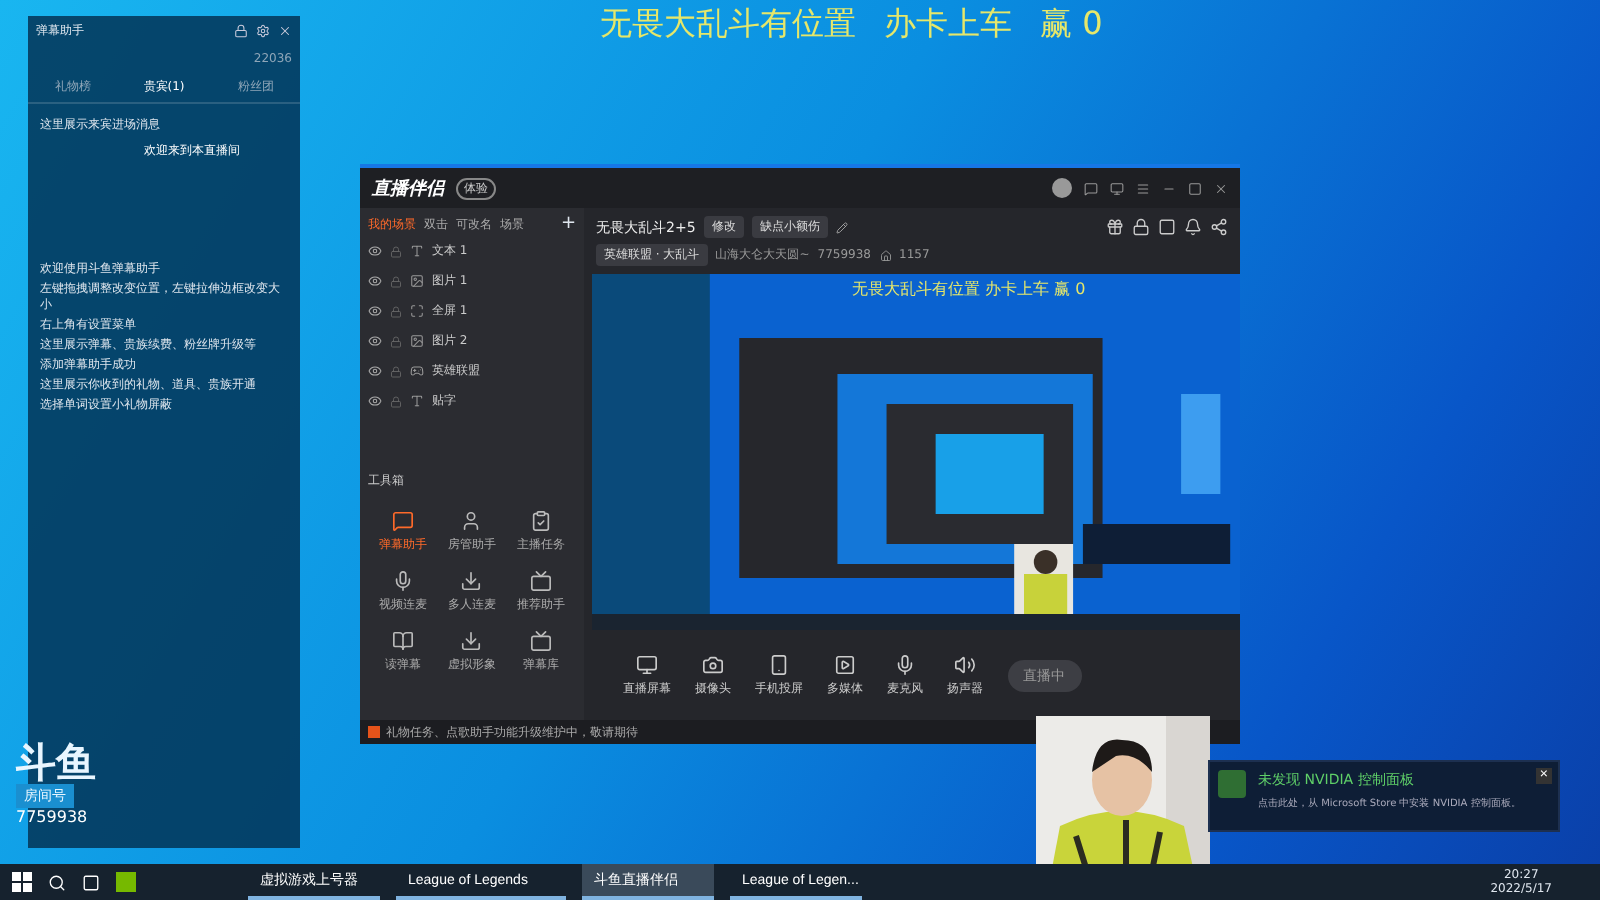 This screenshot has width=1600, height=900. Describe the element at coordinates (52, 817) in the screenshot. I see `room-number: 7759938` at that location.